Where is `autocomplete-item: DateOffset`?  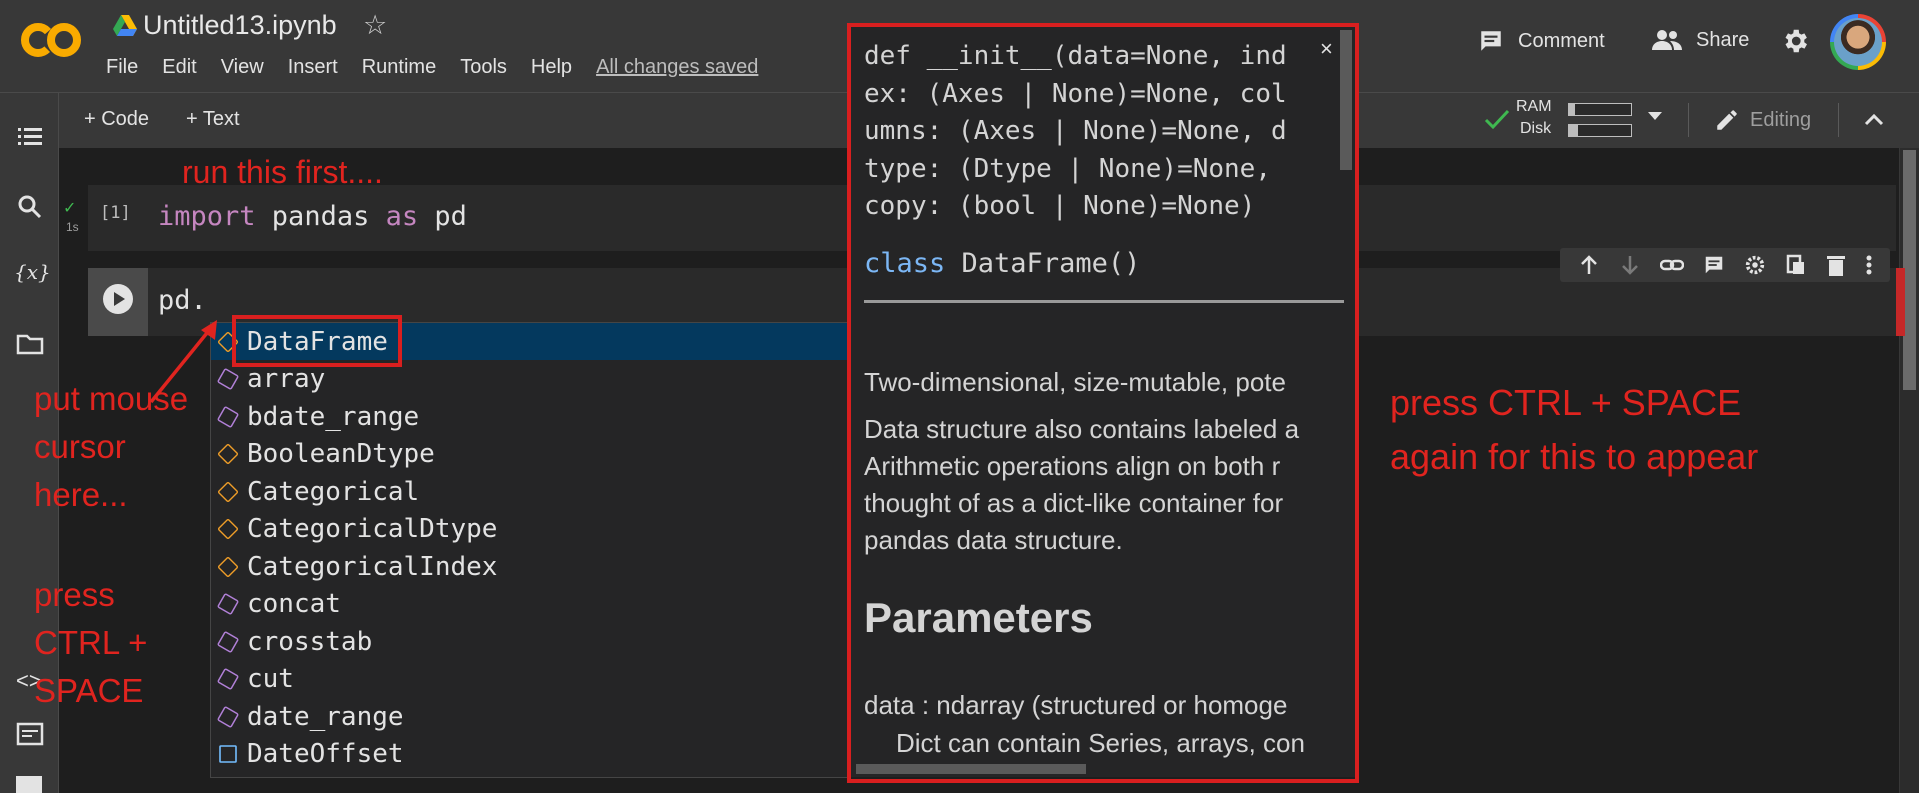
autocomplete-item: DateOffset is located at coordinates (529, 754).